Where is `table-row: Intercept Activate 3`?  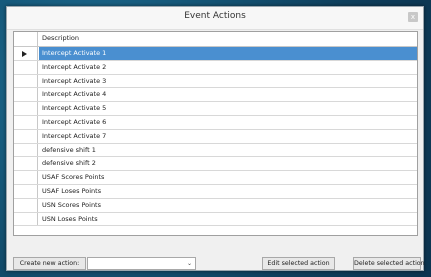
table-row: Intercept Activate 3 is located at coordinates (215, 81).